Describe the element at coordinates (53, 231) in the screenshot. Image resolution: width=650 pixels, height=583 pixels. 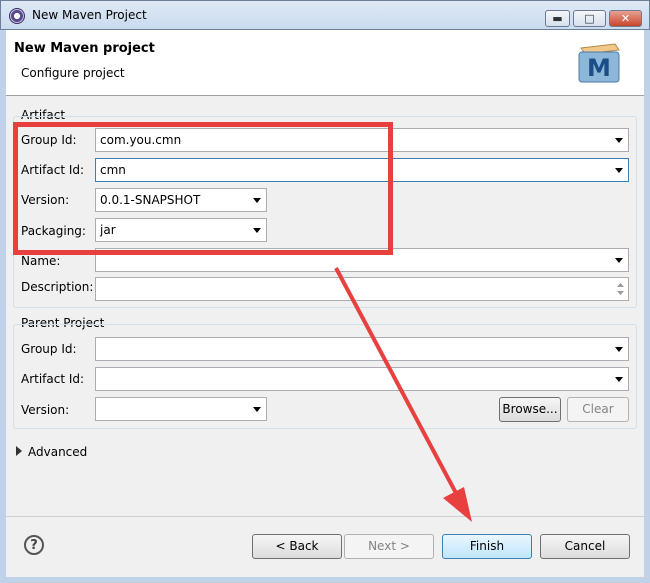
I see `packaging-label: Packaging:` at that location.